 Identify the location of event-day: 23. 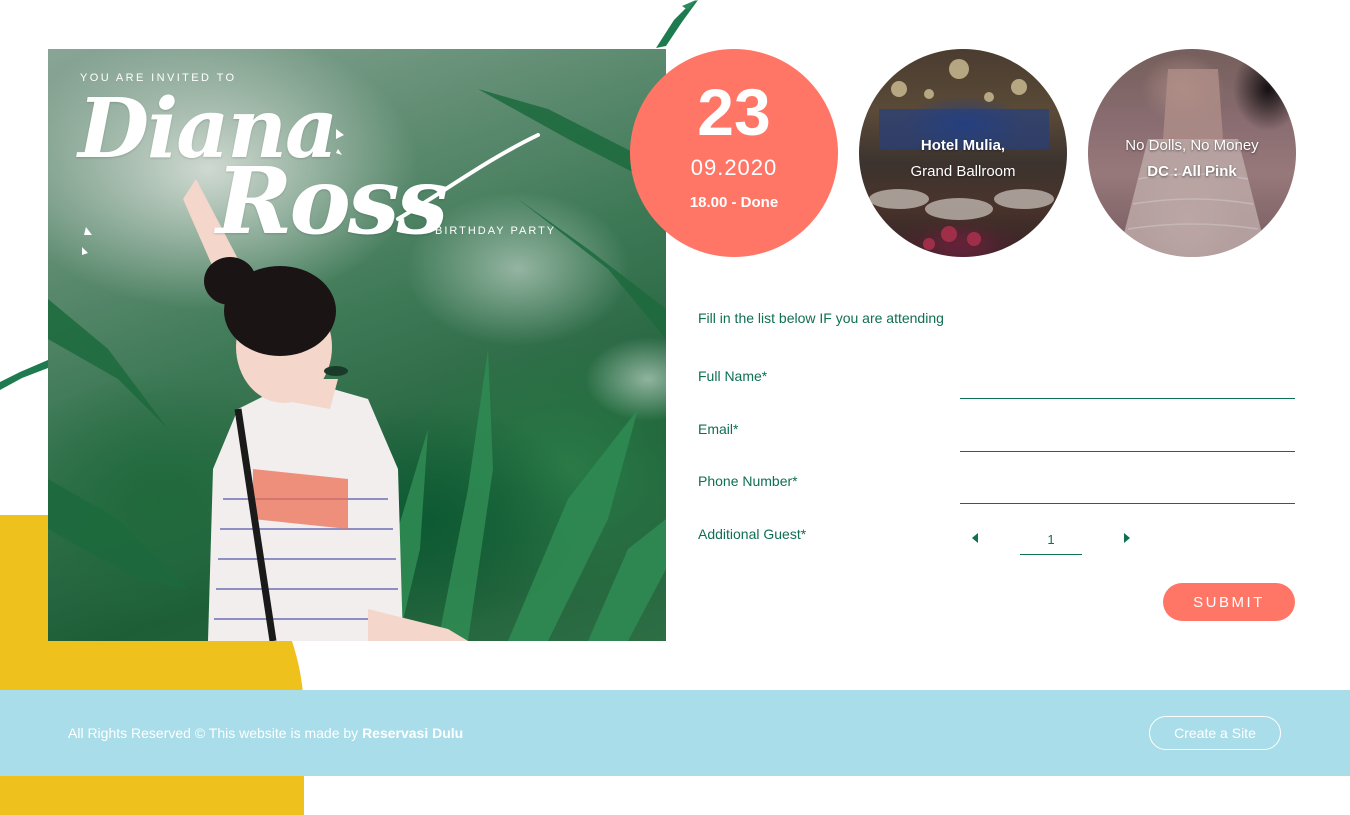
(734, 112).